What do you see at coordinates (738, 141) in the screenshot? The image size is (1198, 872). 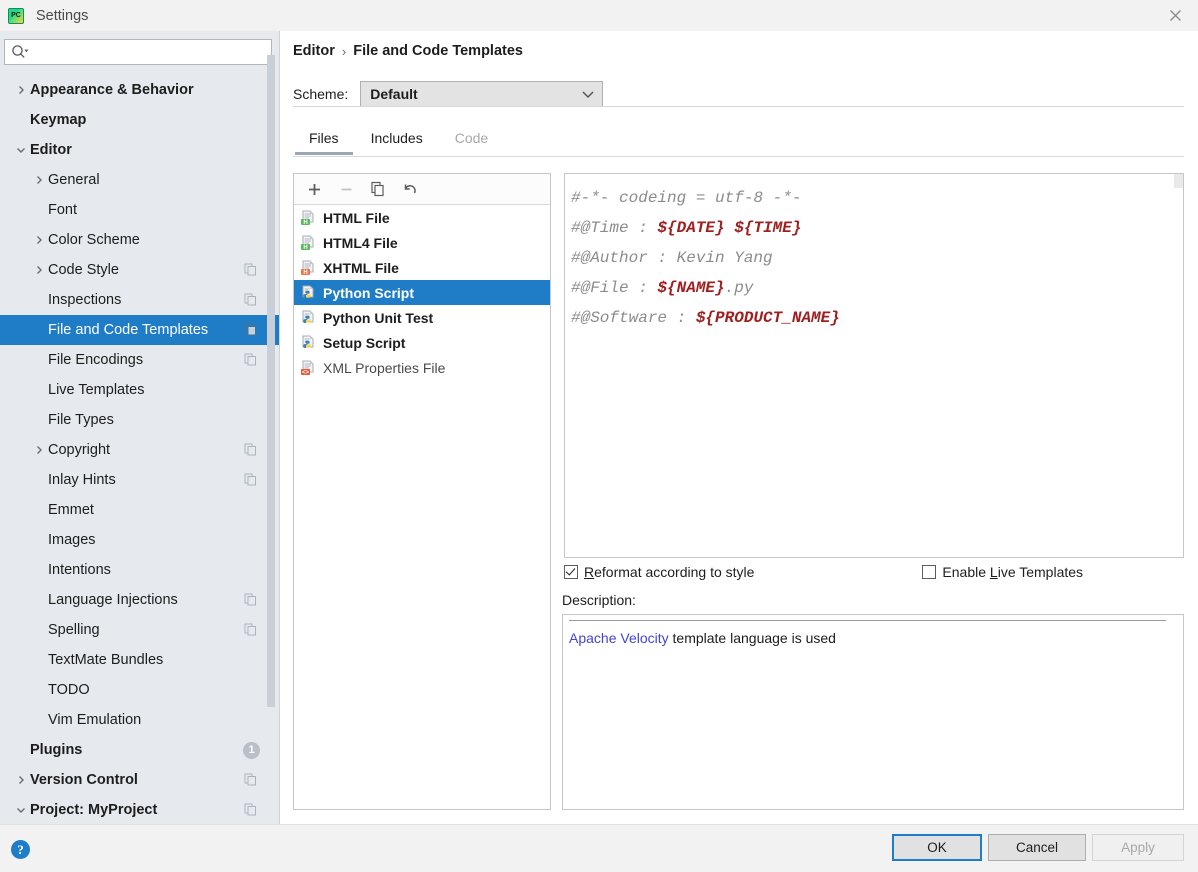 I see `template-tabs: Files Includes Code` at bounding box center [738, 141].